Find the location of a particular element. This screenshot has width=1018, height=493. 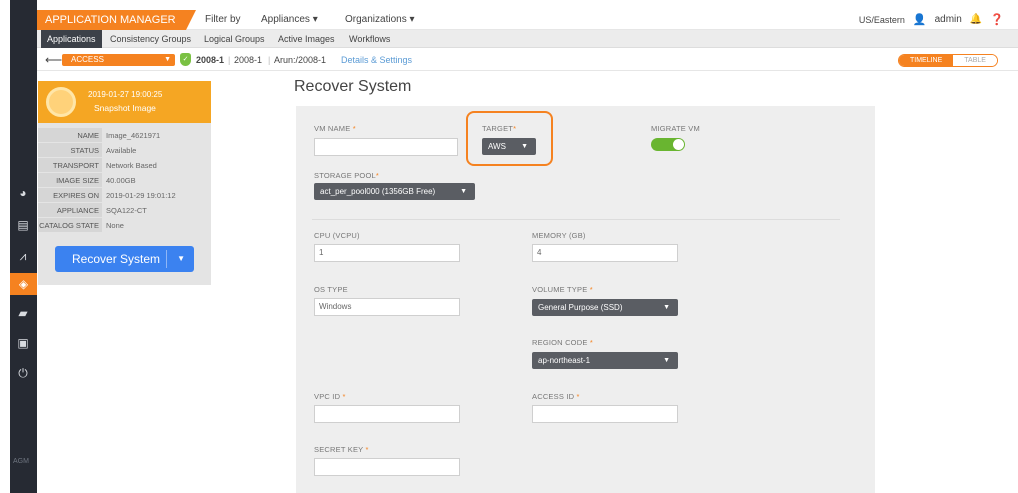

snapshot-field: EXPIRES ON 2019-01-29 19:01:12 is located at coordinates (124, 195).